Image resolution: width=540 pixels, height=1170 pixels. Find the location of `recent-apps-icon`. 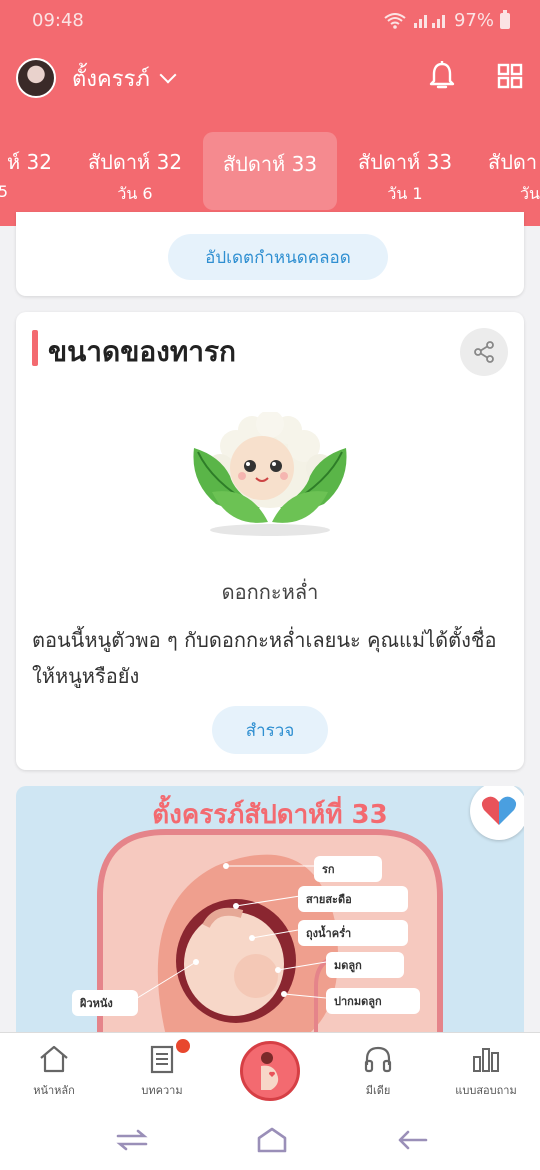

recent-apps-icon is located at coordinates (132, 1140).